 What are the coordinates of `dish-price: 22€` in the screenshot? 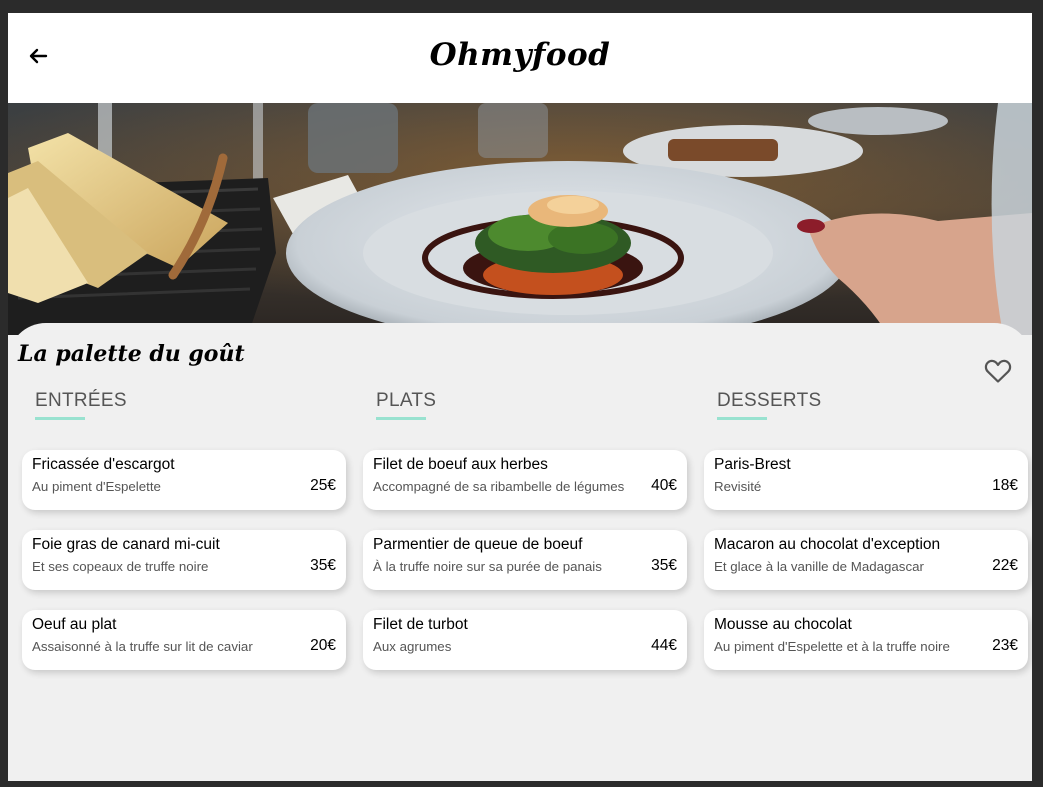 It's located at (1005, 565).